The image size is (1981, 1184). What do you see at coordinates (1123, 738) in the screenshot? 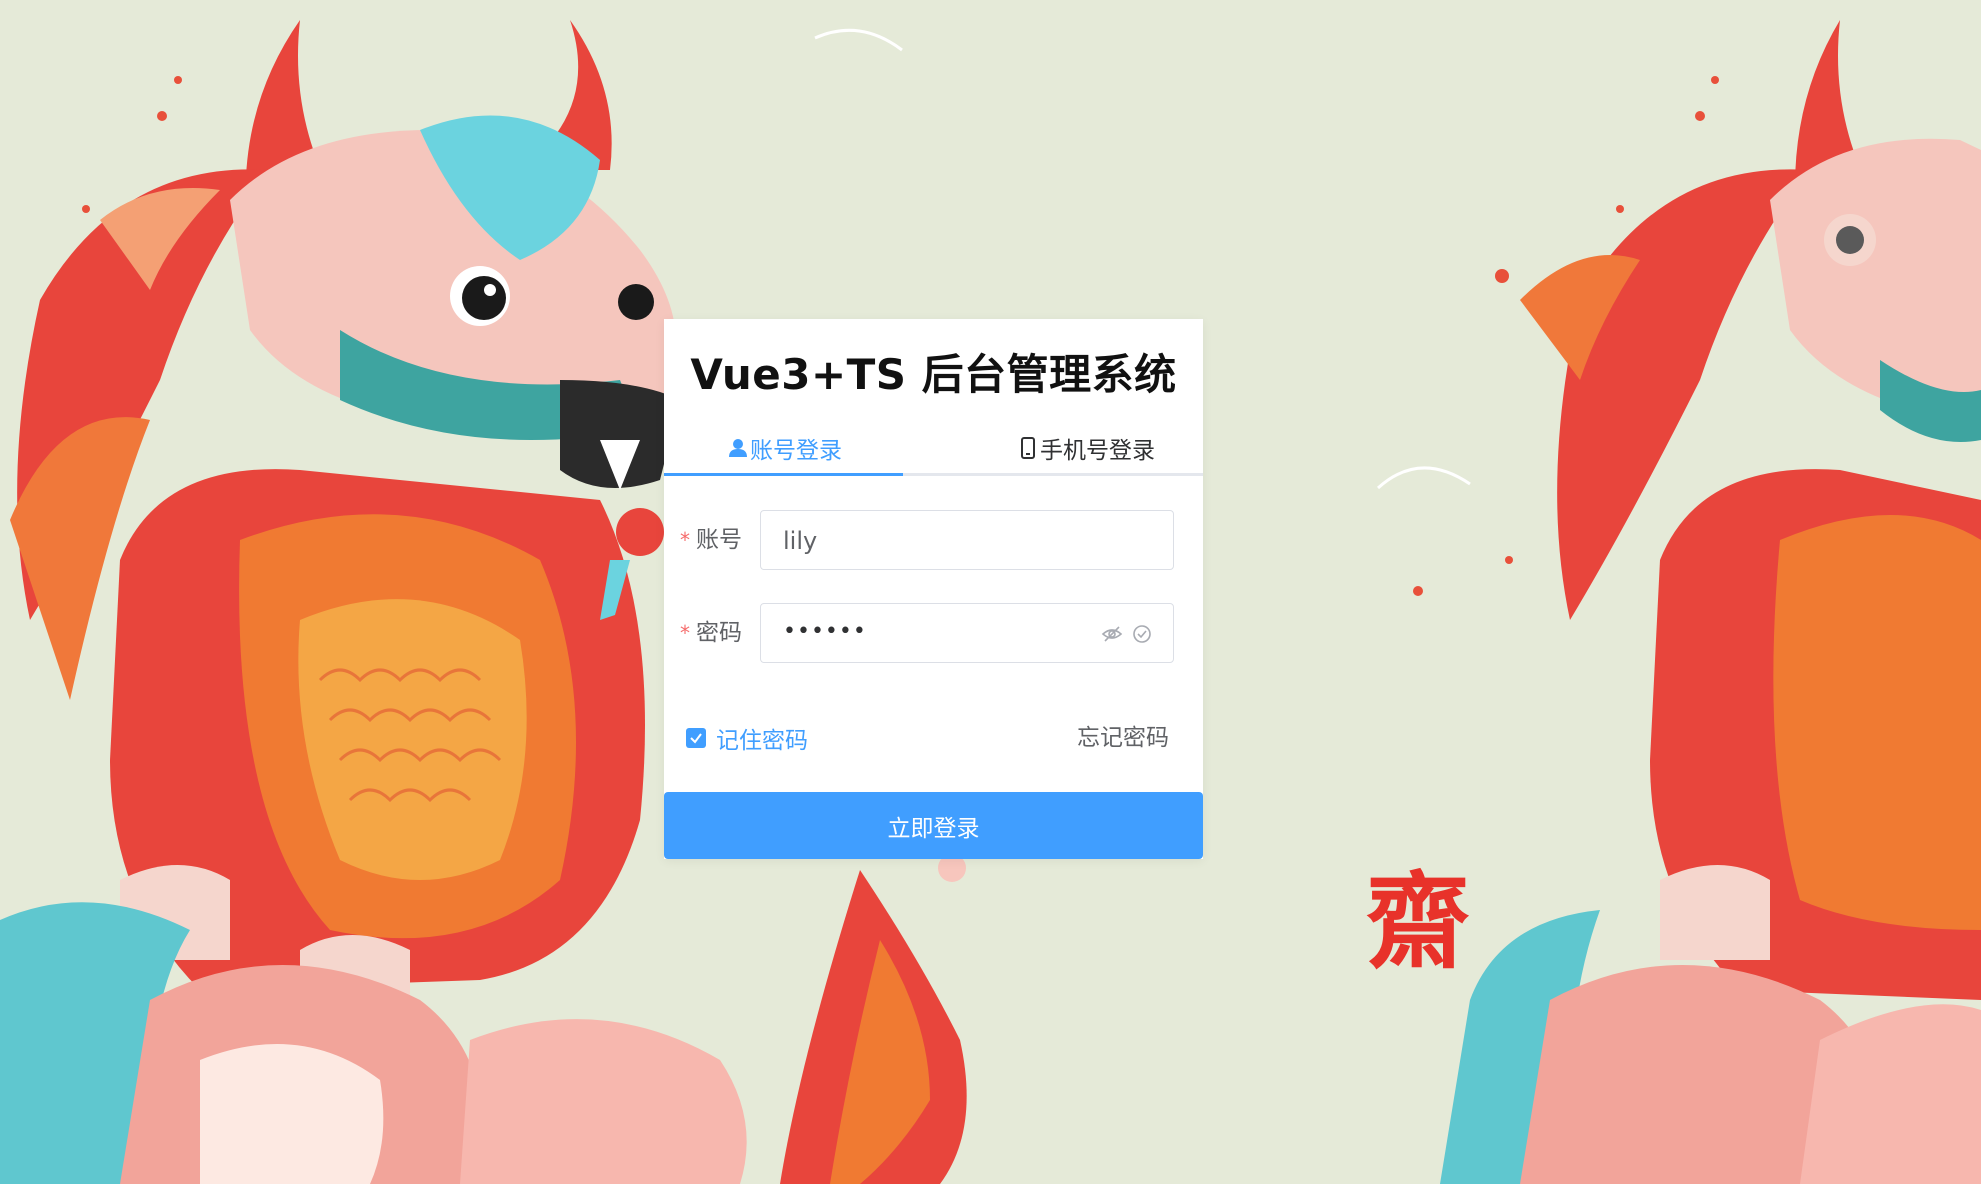
I see `forgot-password-link: 忘记密码` at bounding box center [1123, 738].